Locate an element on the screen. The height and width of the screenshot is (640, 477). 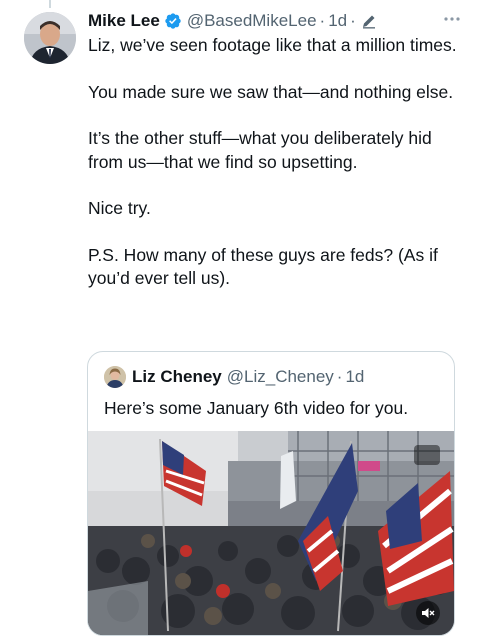
avatar-photo is located at coordinates (50, 38).